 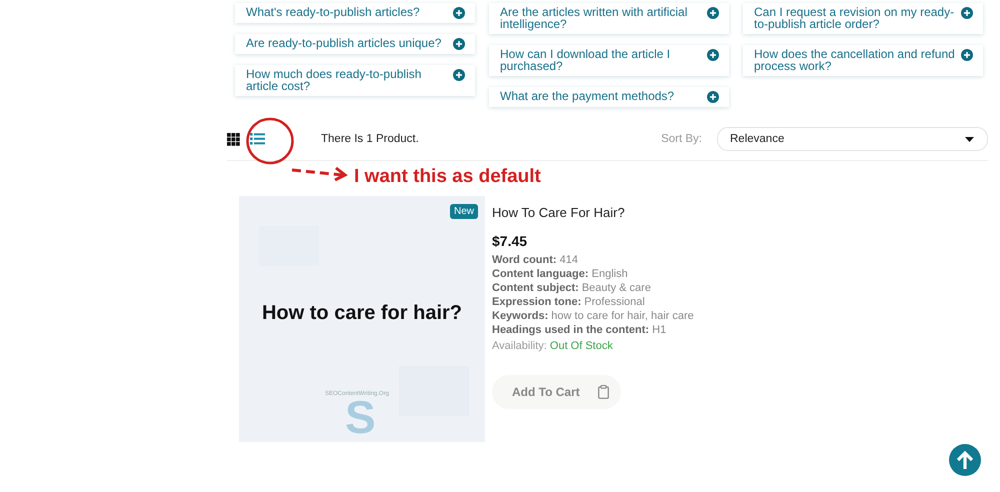 What do you see at coordinates (580, 330) in the screenshot?
I see `product-detail: Headings used in the content: H1` at bounding box center [580, 330].